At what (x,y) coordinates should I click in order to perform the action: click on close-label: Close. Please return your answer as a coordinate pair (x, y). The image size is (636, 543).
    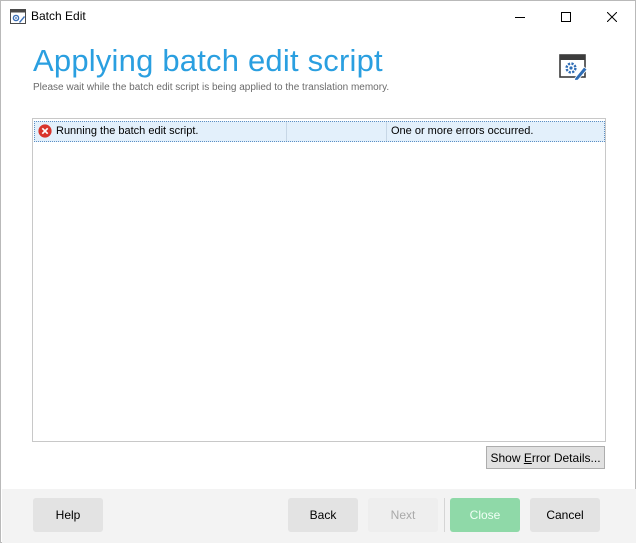
    Looking at the image, I should click on (485, 515).